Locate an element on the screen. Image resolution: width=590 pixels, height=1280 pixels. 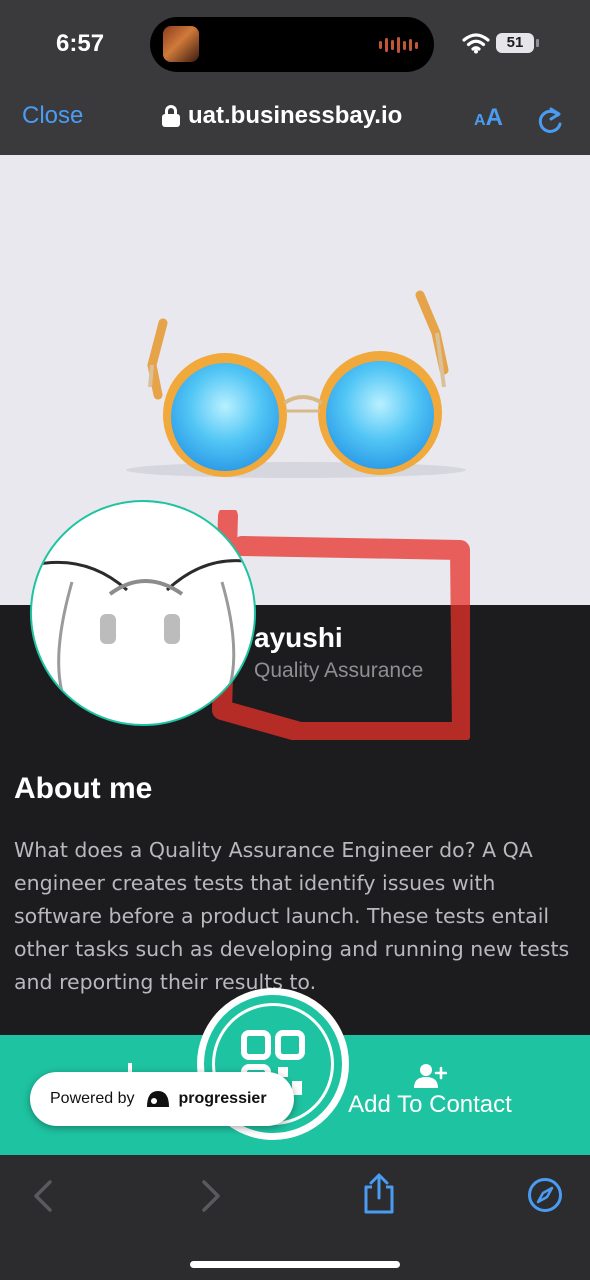
wifi-icon is located at coordinates (476, 43).